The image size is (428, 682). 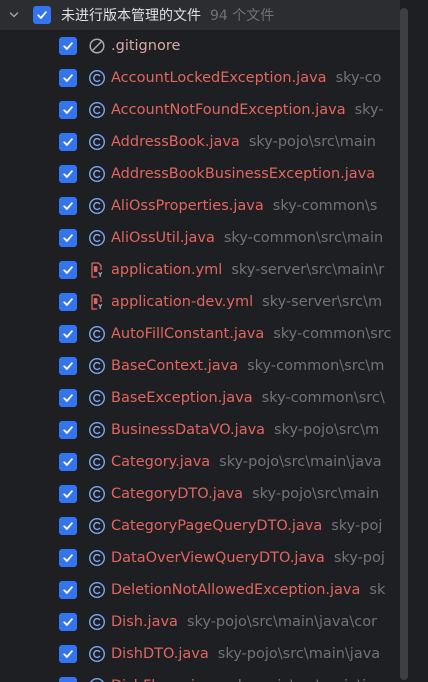 What do you see at coordinates (187, 206) in the screenshot?
I see `file-name: AliOssProperties.java` at bounding box center [187, 206].